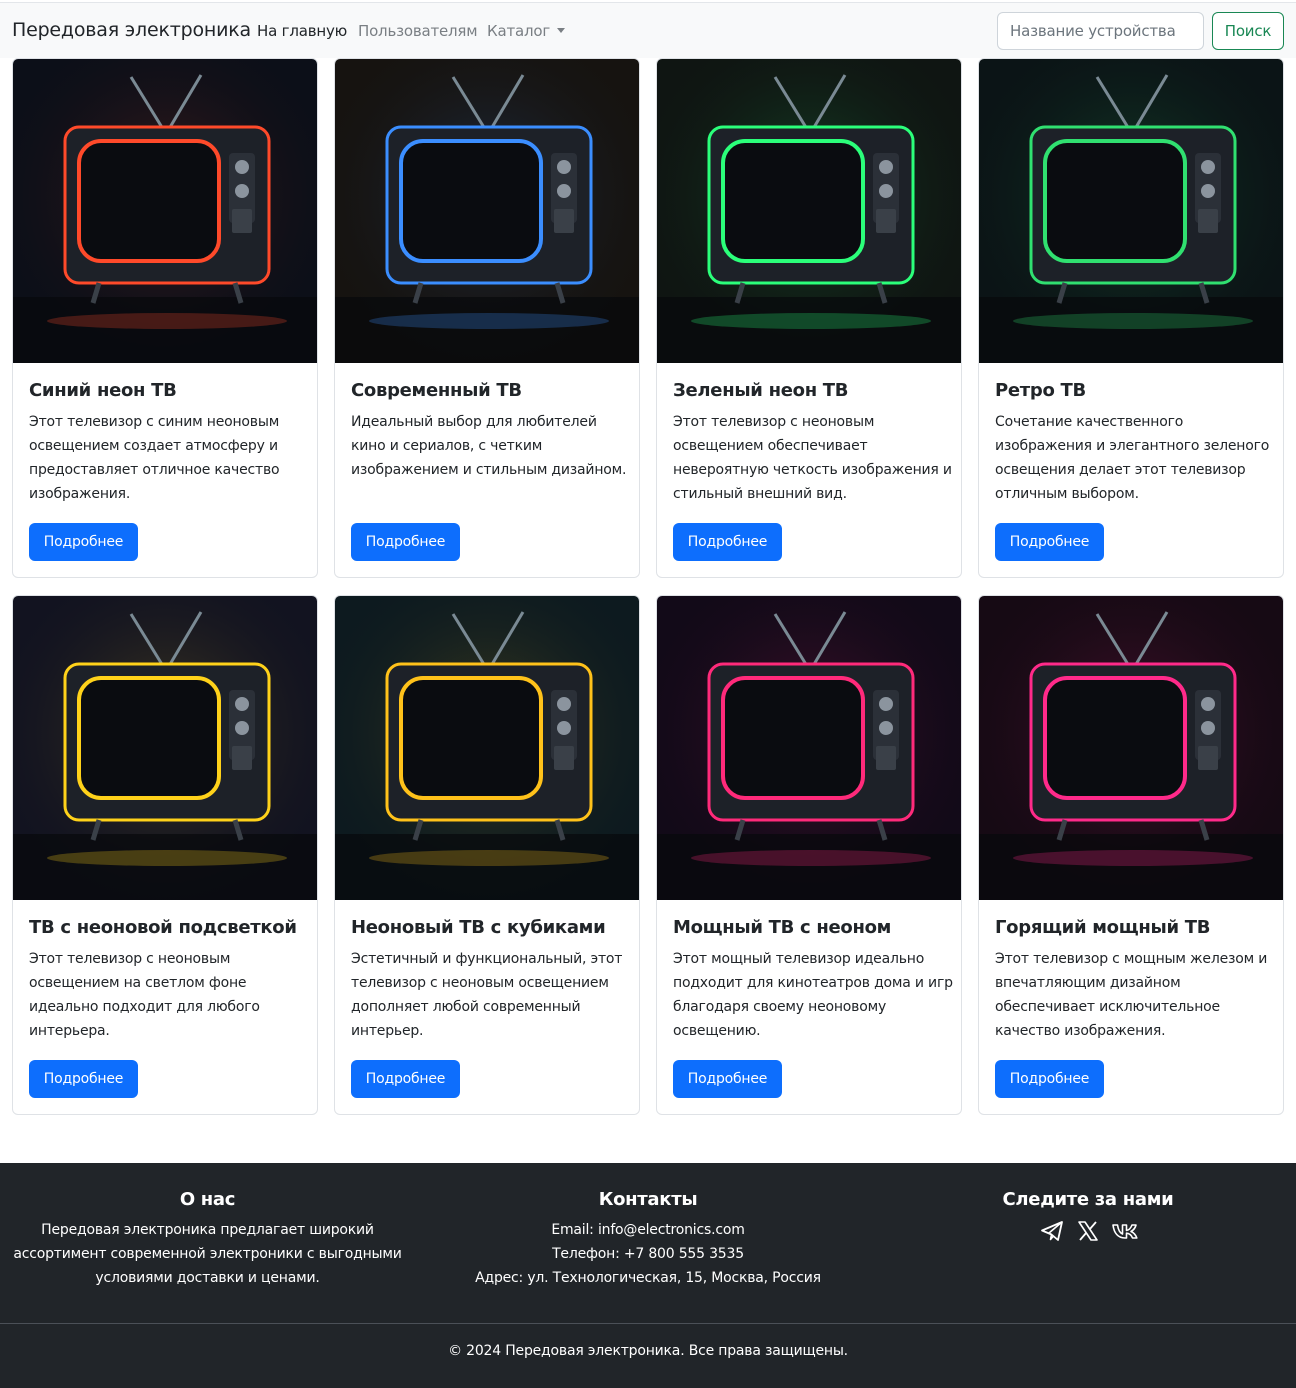 This screenshot has width=1296, height=1388. Describe the element at coordinates (761, 390) in the screenshot. I see `product-title: Зеленый неон ТВ` at that location.